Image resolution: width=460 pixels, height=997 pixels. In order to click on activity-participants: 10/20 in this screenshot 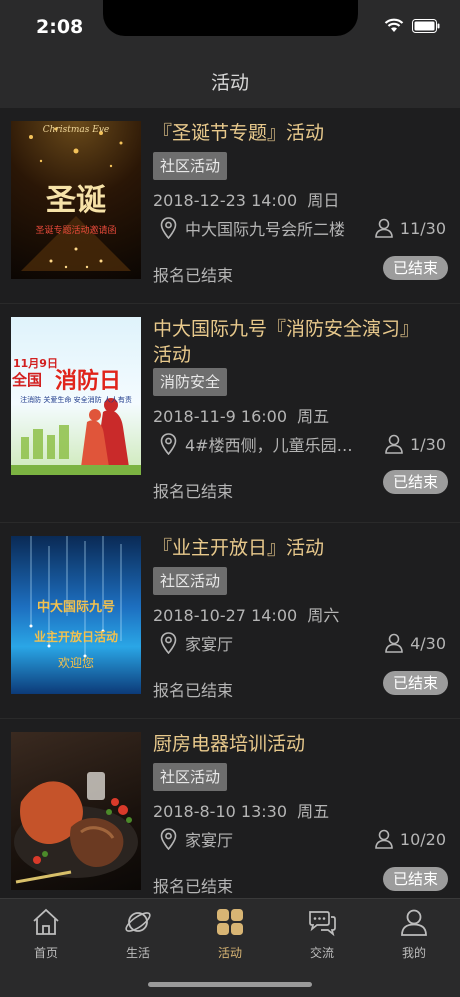, I will do `click(410, 839)`.